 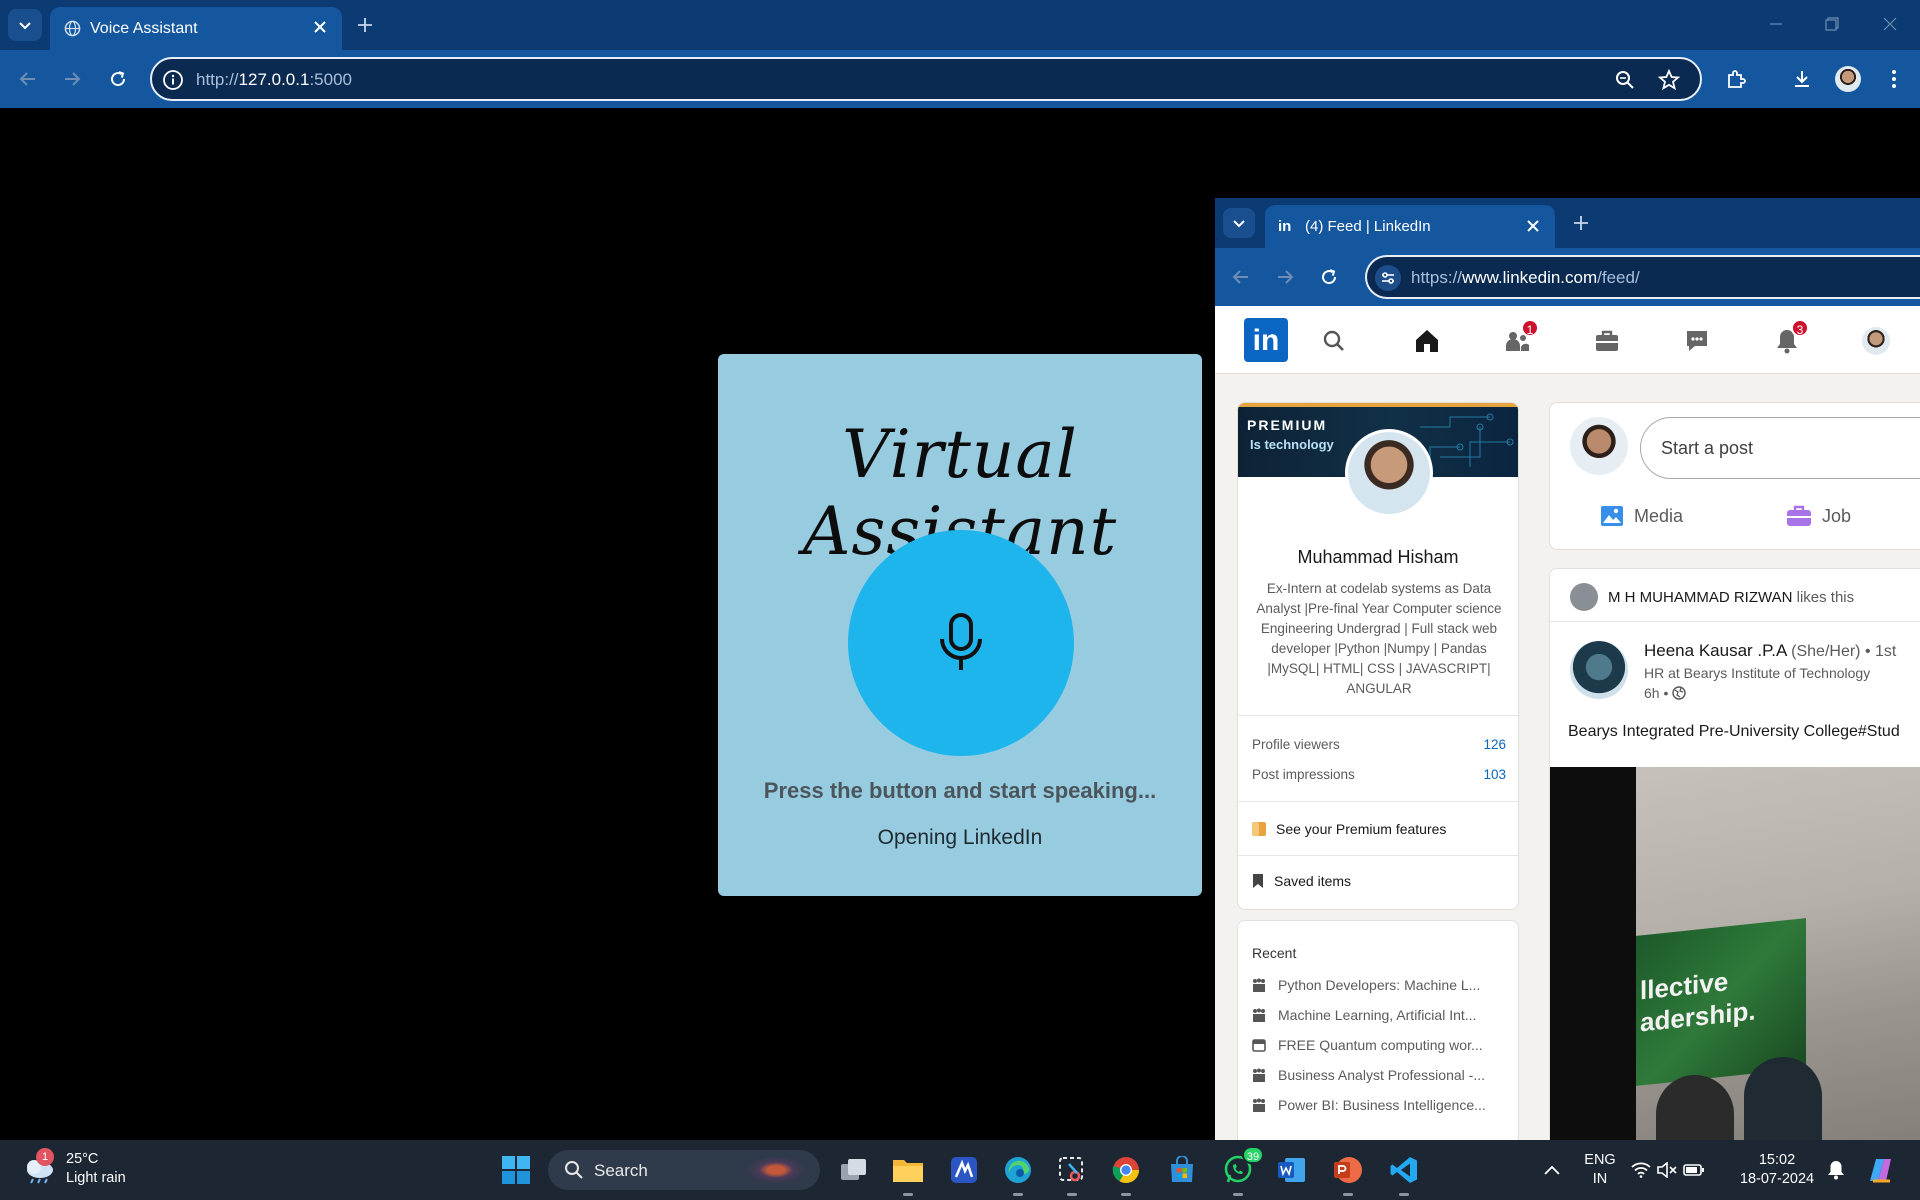 I want to click on downloads-button, so click(x=1802, y=79).